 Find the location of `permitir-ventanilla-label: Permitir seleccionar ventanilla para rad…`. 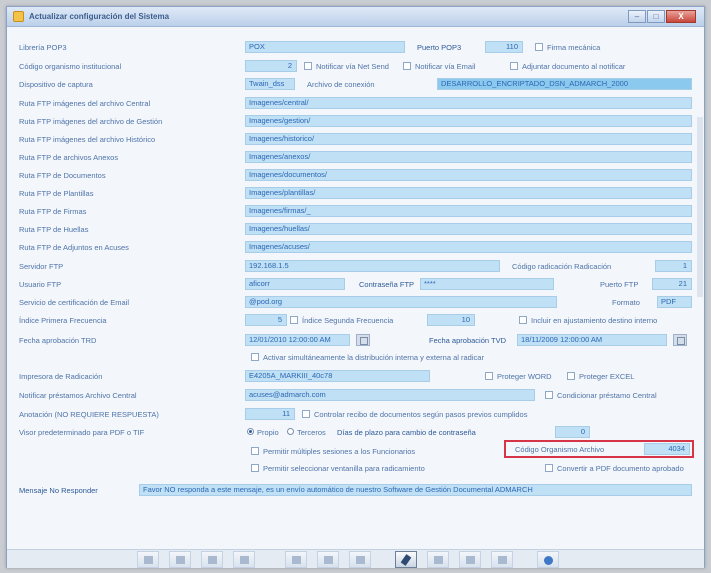

permitir-ventanilla-label: Permitir seleccionar ventanilla para rad… is located at coordinates (344, 468).